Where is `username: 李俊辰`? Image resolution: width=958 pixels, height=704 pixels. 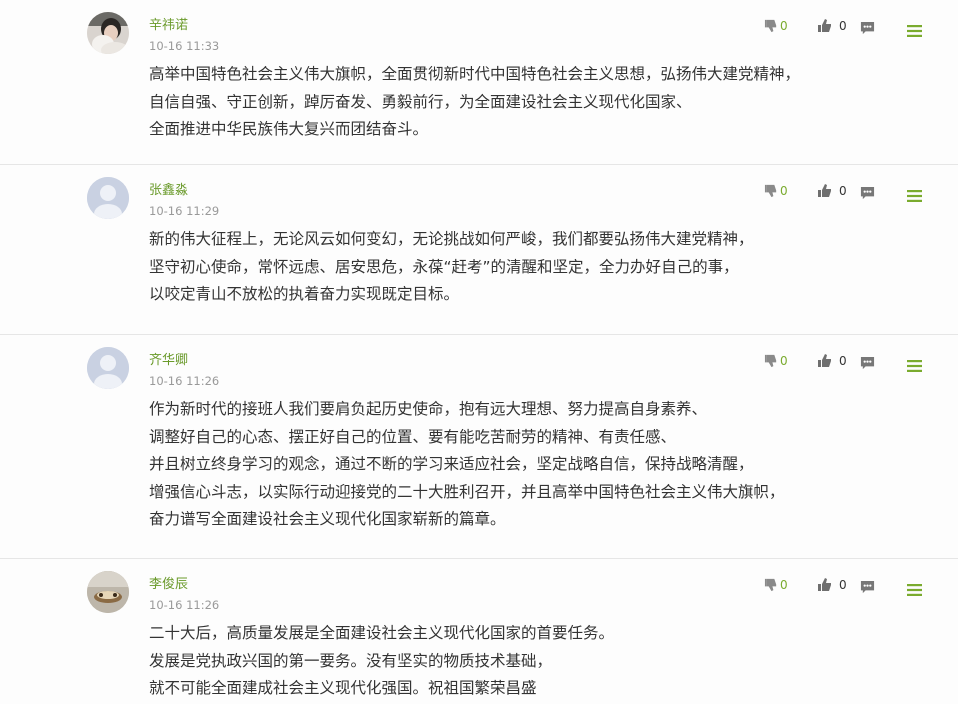
username: 李俊辰 is located at coordinates (168, 585).